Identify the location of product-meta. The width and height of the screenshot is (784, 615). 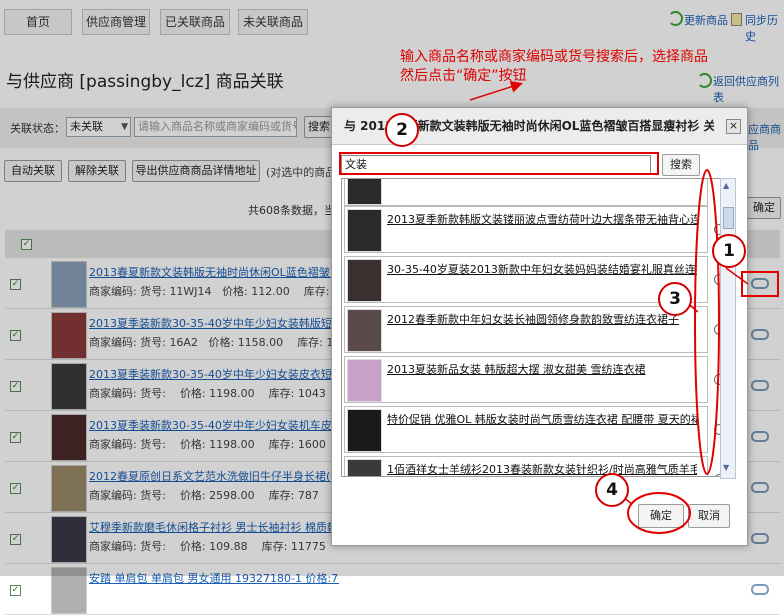
(214, 595).